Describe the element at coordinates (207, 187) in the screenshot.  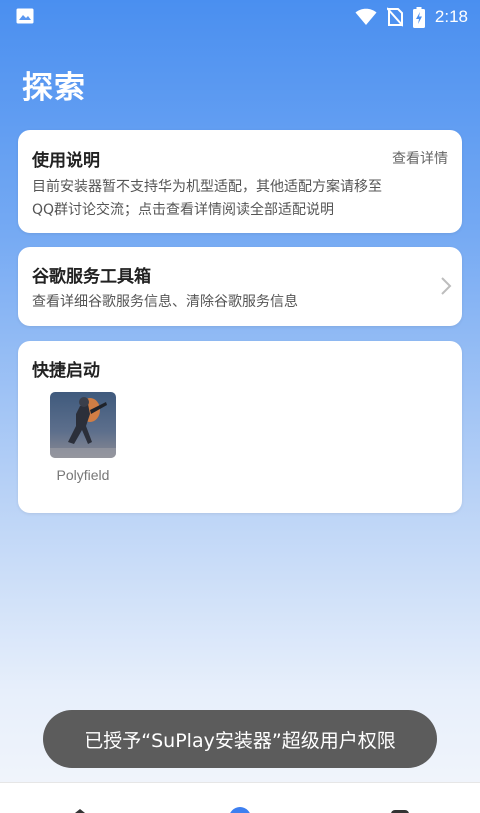
I see `usage-description-line1: 目前安装器暂不支持华为机型适配，其他适配方案请移至` at that location.